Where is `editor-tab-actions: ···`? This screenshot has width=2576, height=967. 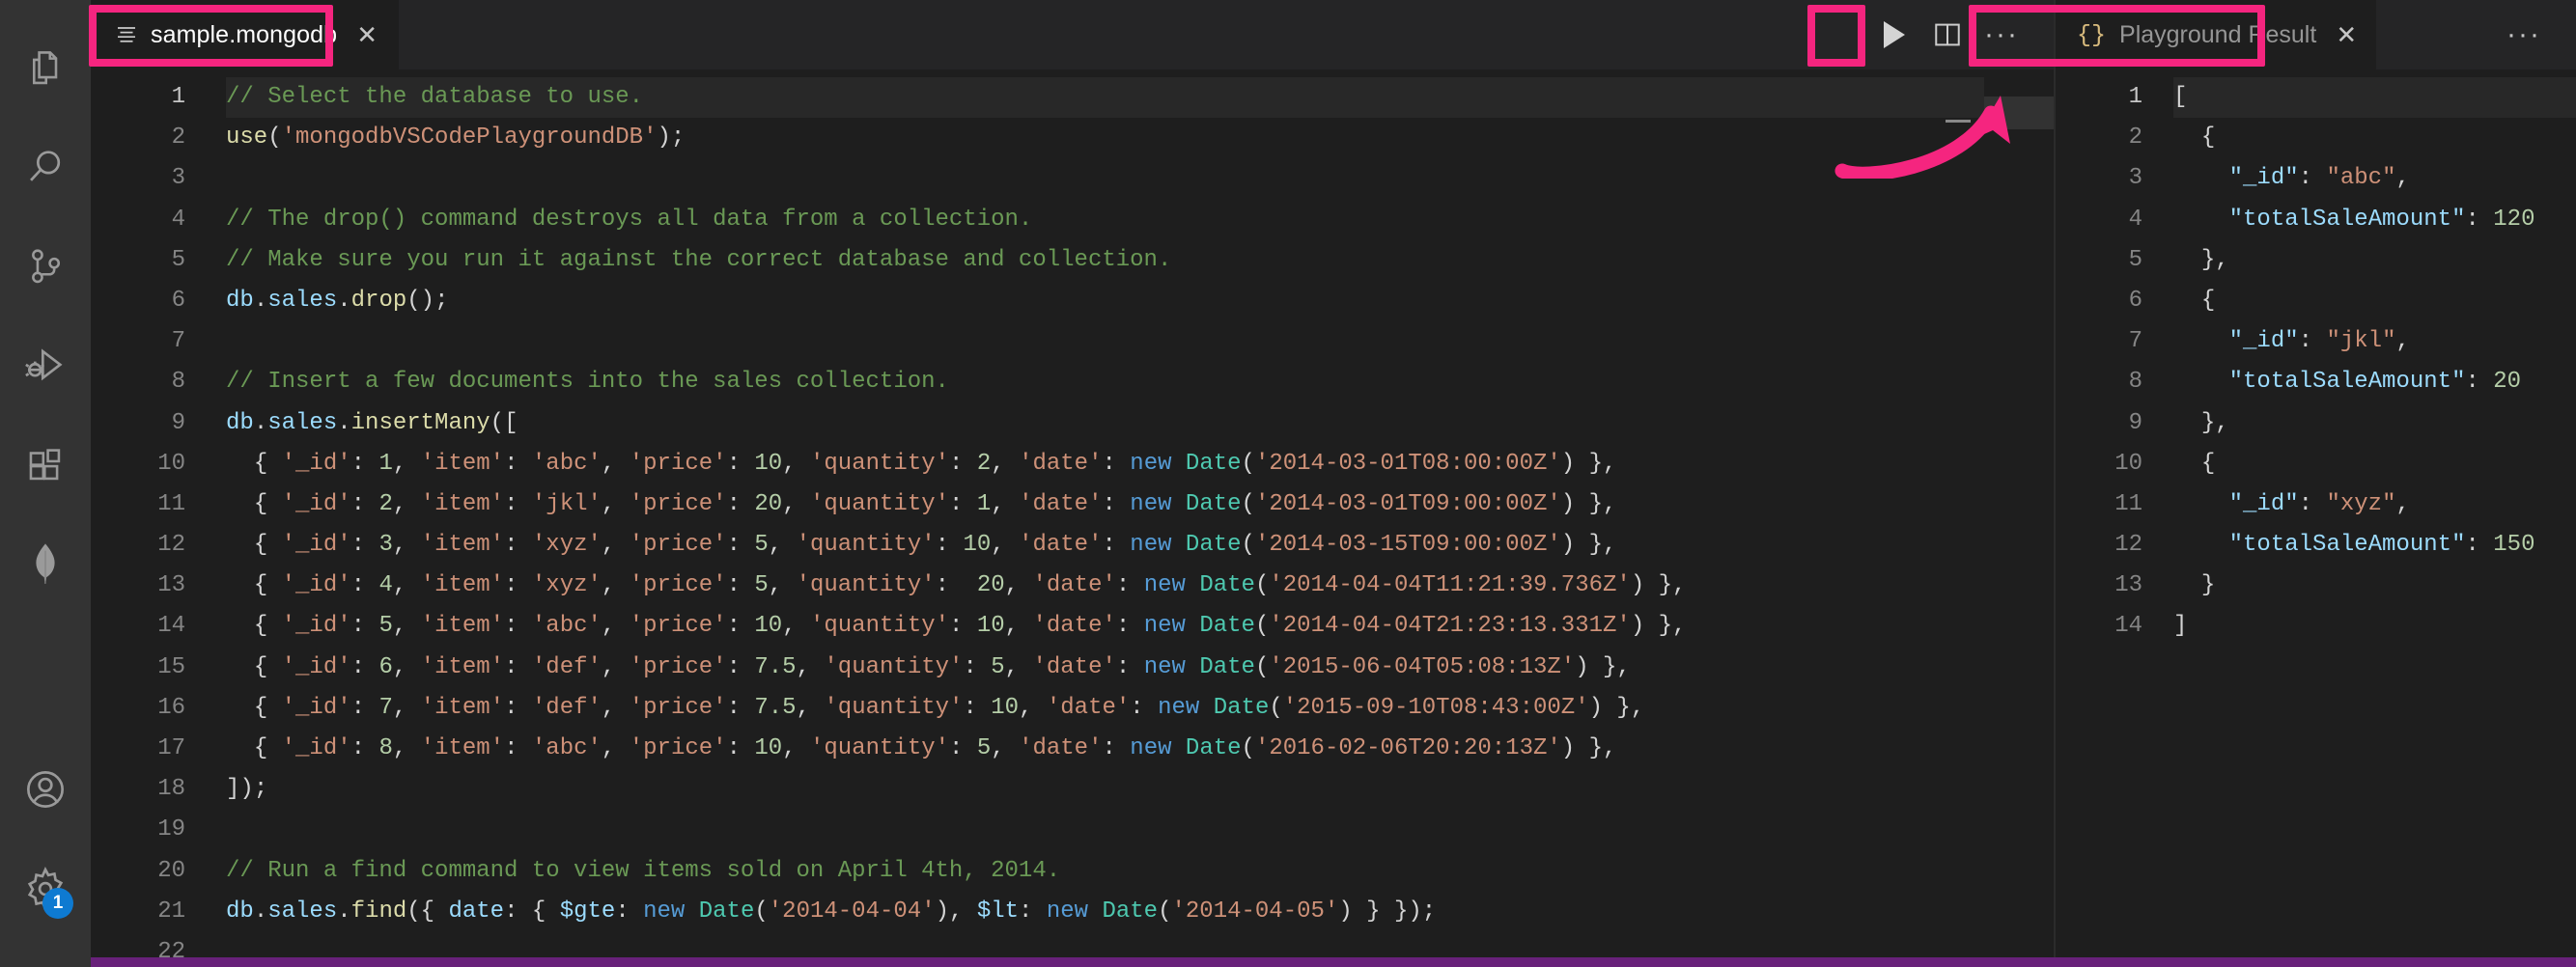 editor-tab-actions: ··· is located at coordinates (1960, 34).